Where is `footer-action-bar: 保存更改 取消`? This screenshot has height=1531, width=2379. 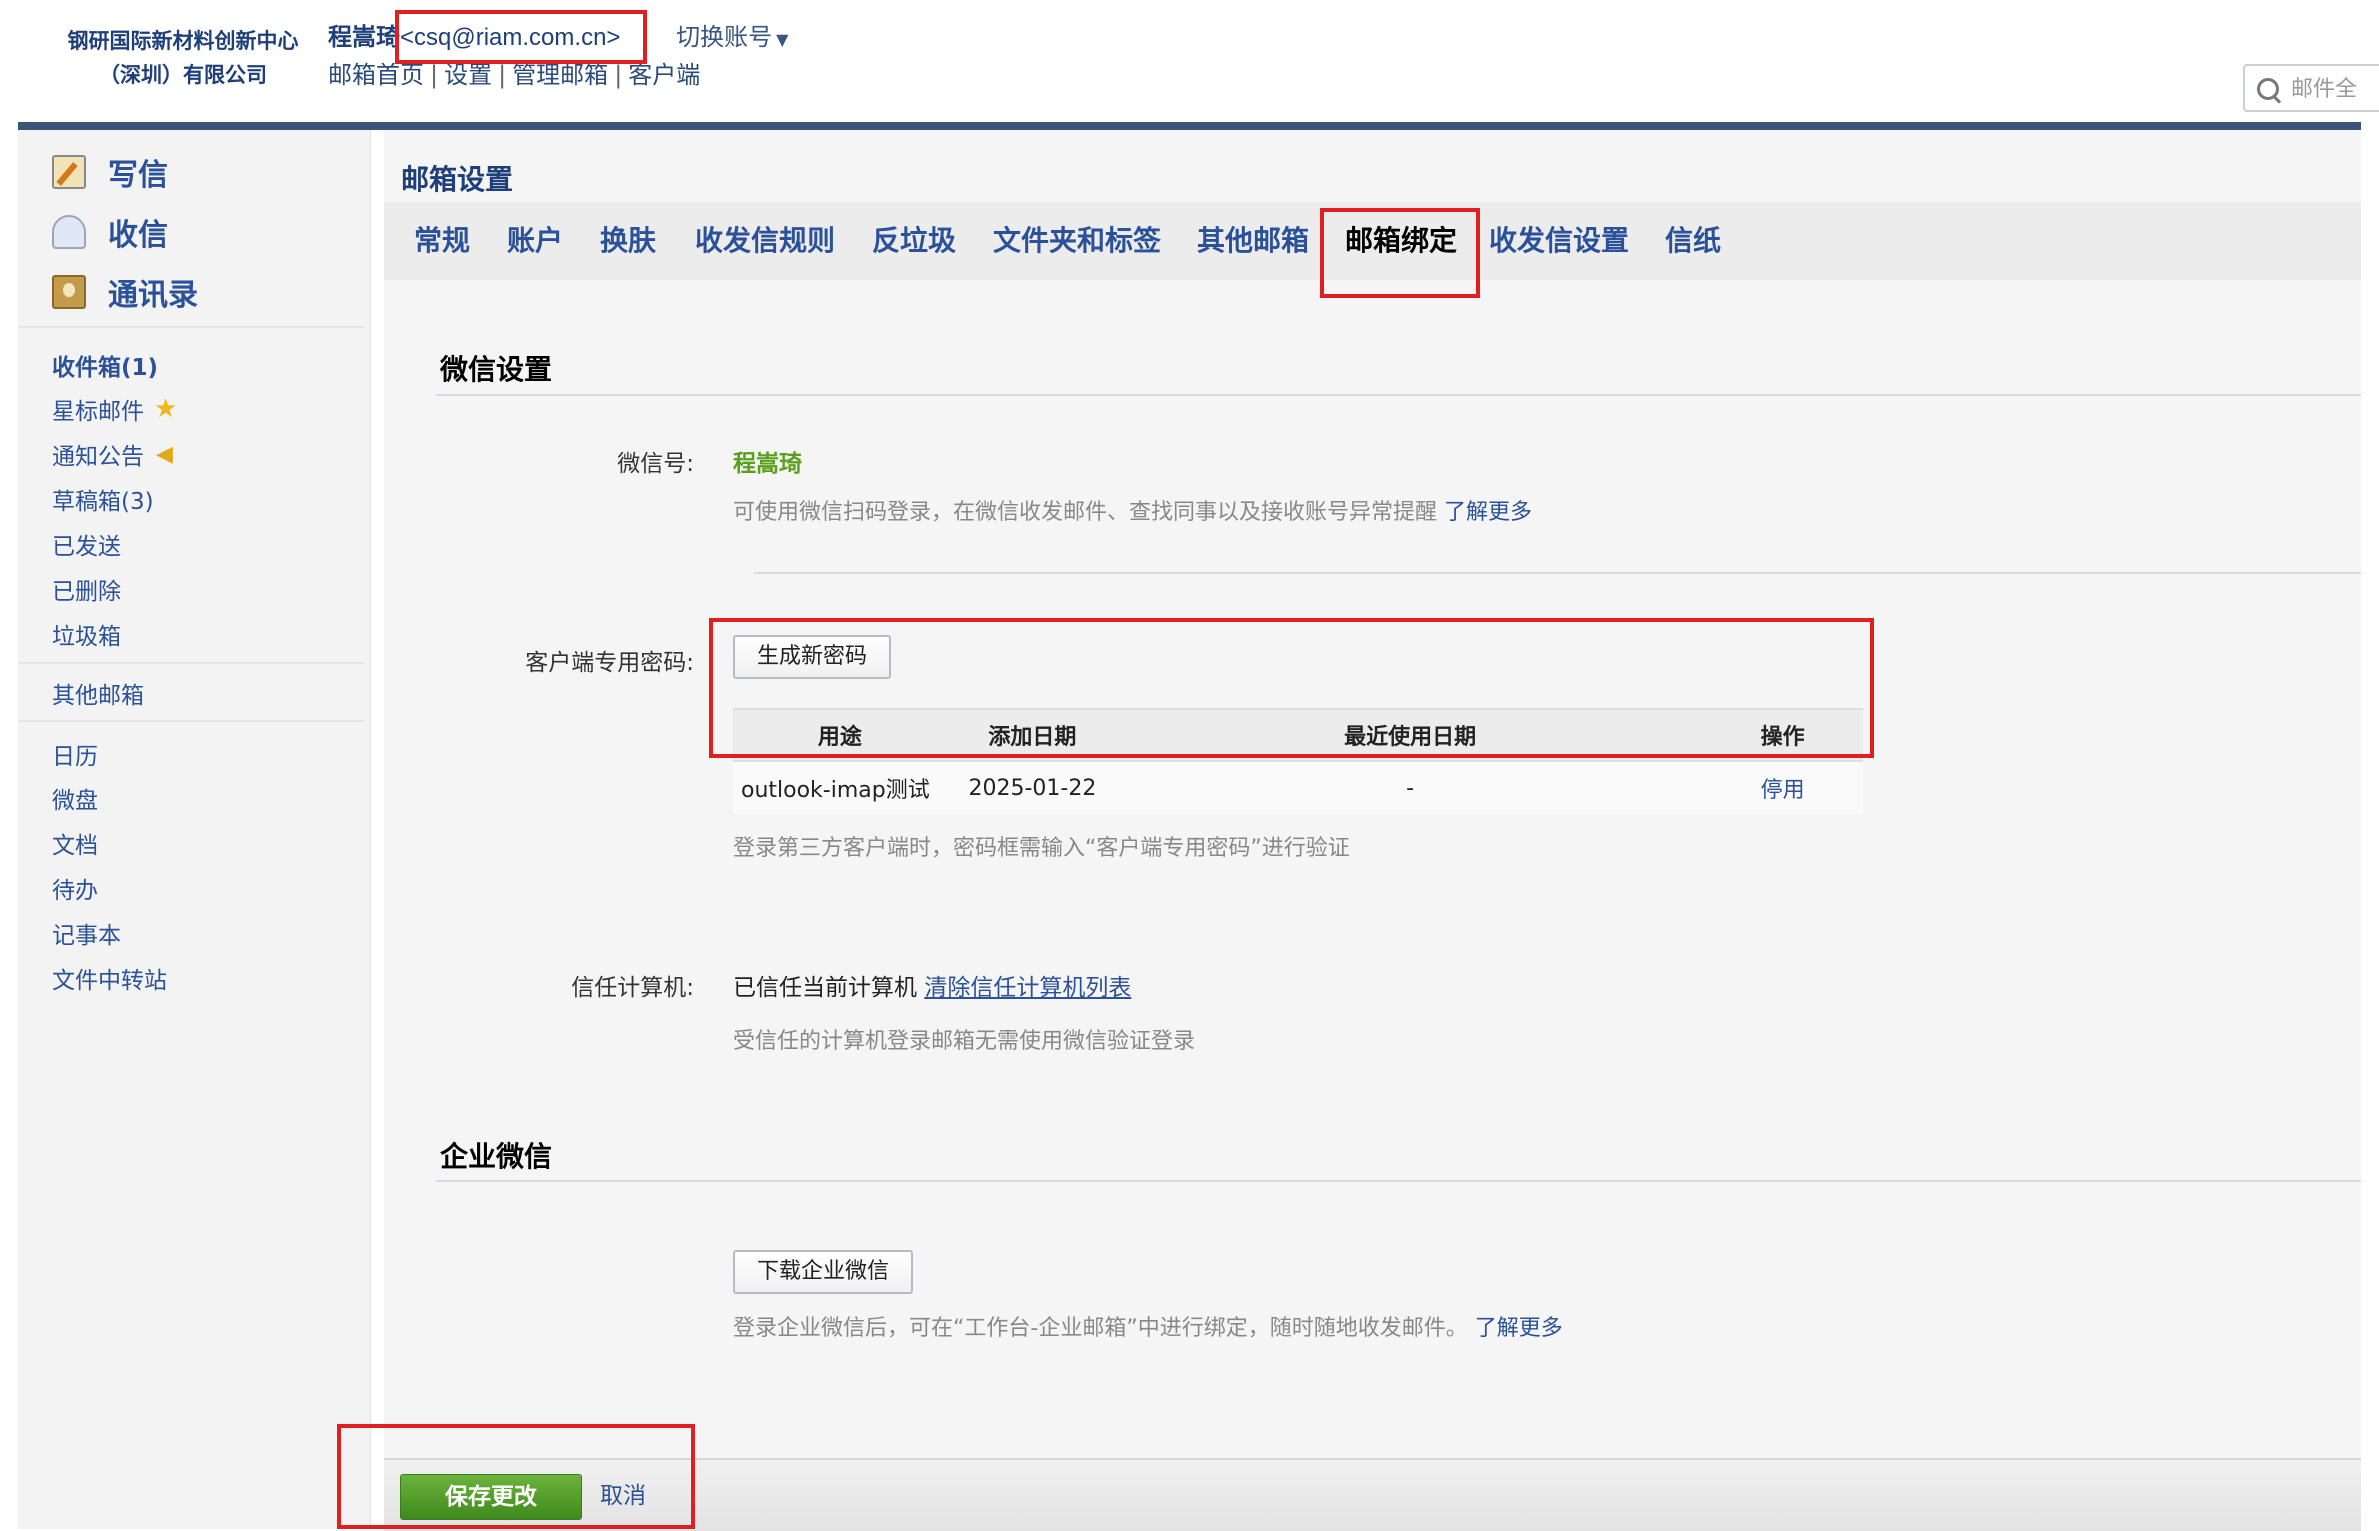 footer-action-bar: 保存更改 取消 is located at coordinates (1372, 1494).